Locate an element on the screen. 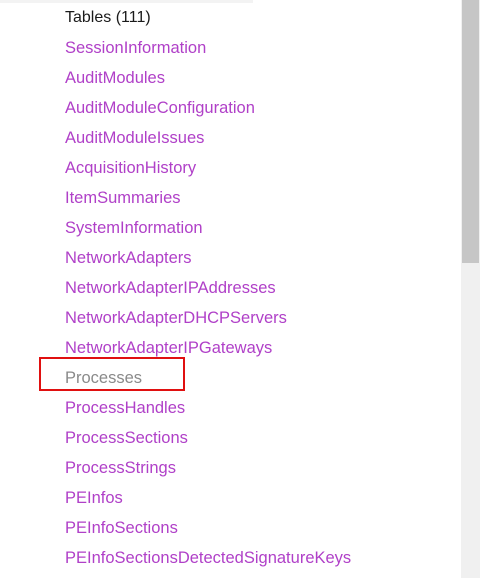 The height and width of the screenshot is (578, 480). header-bar is located at coordinates (126, 1).